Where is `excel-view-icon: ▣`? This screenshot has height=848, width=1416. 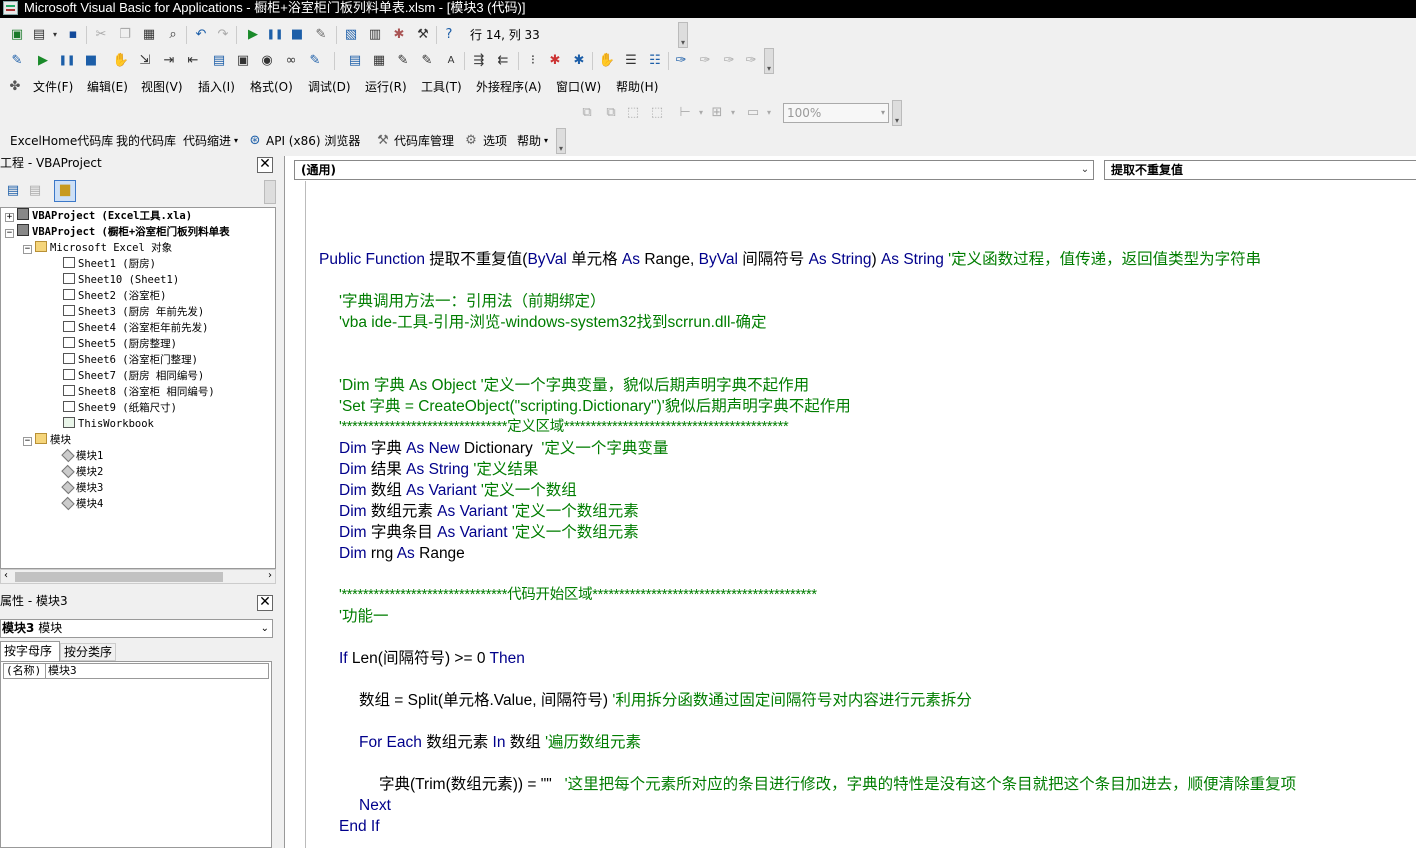
excel-view-icon: ▣ is located at coordinates (17, 35).